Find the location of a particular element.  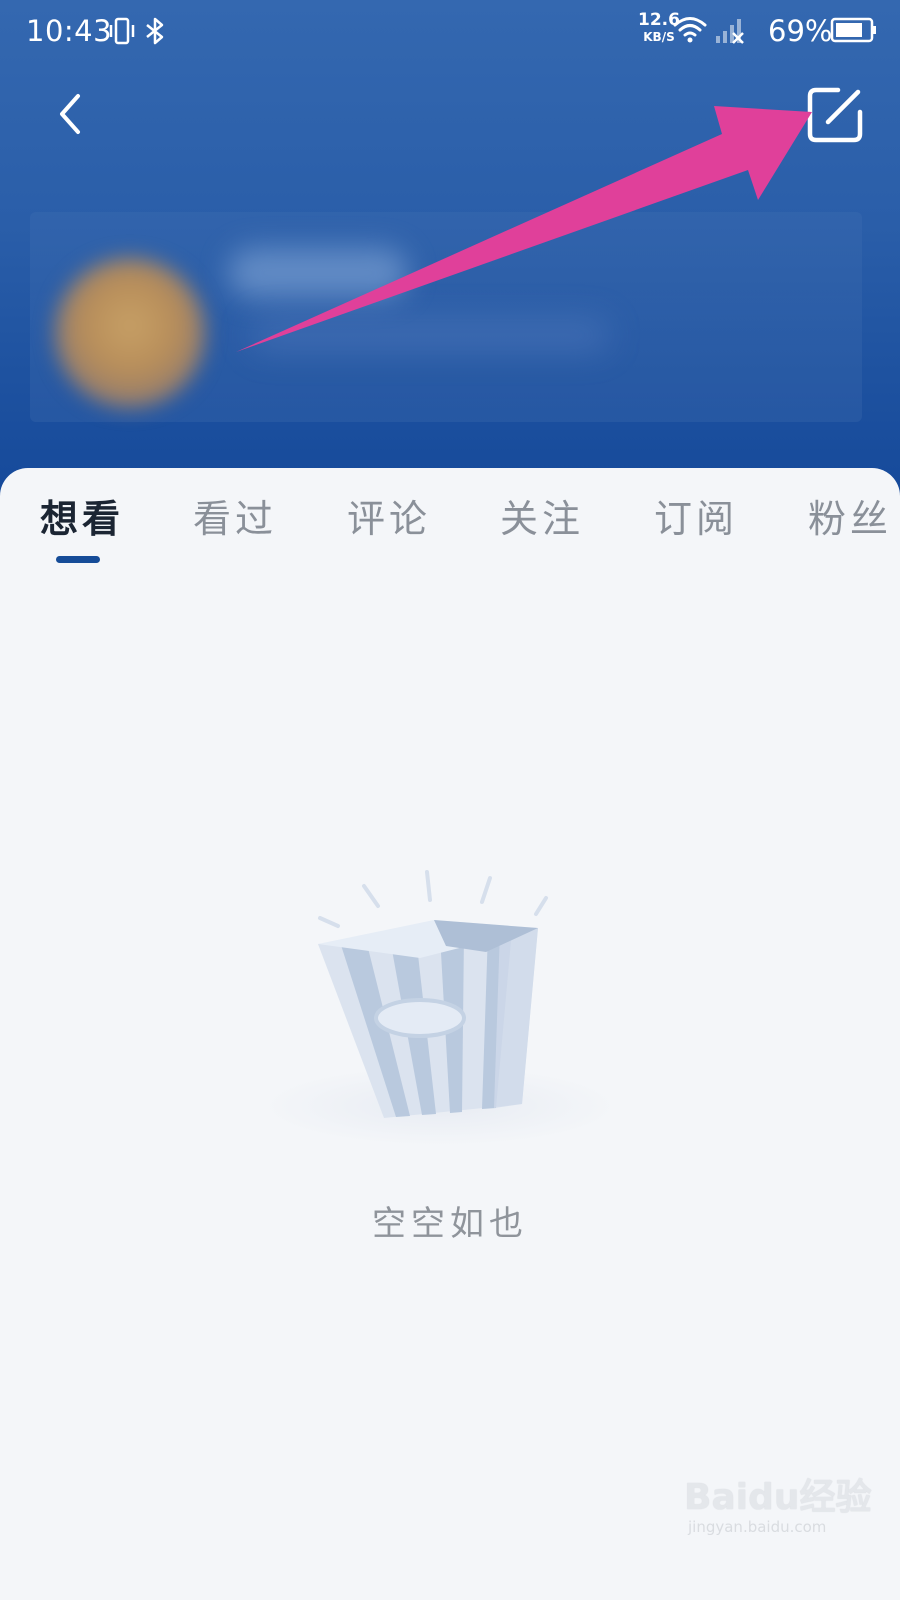

back-button is located at coordinates (72, 114).